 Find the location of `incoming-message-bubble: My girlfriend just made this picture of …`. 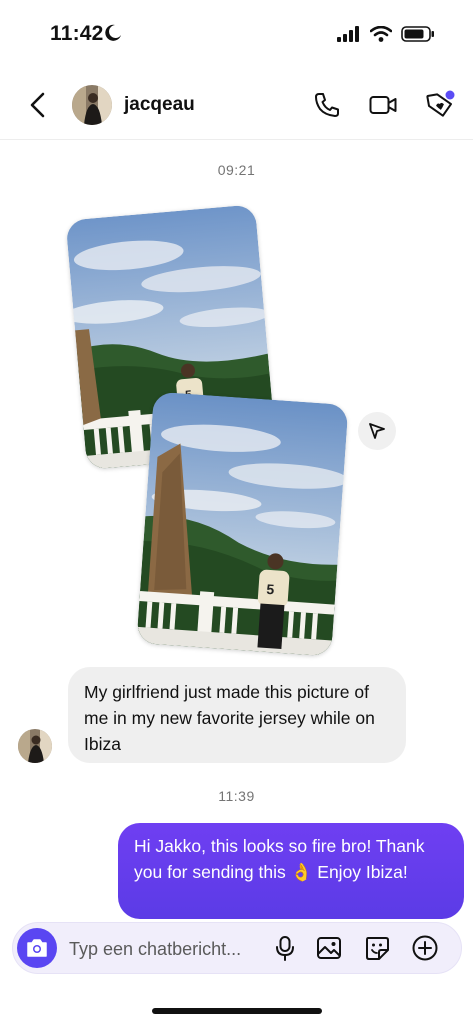

incoming-message-bubble: My girlfriend just made this picture of … is located at coordinates (237, 715).